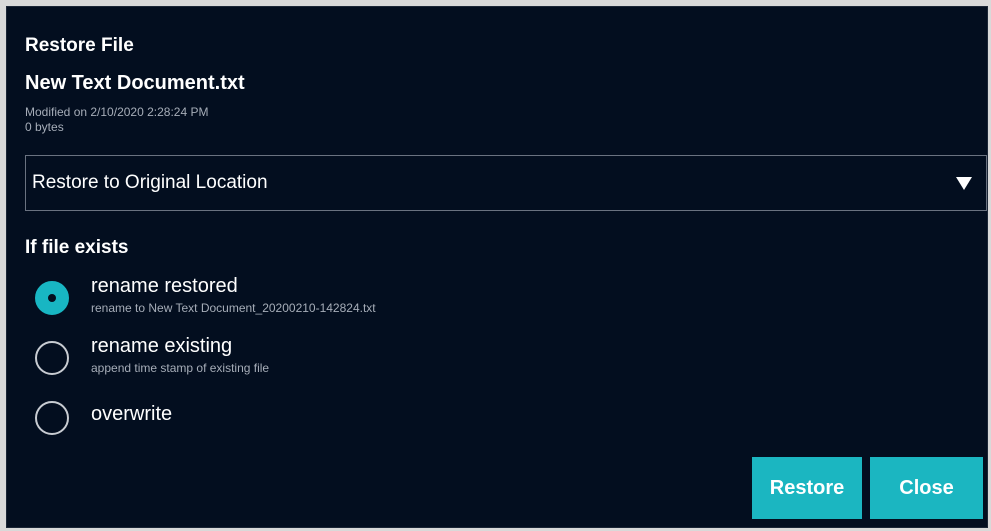 The width and height of the screenshot is (991, 531). What do you see at coordinates (52, 358) in the screenshot?
I see `radio-rename-existing` at bounding box center [52, 358].